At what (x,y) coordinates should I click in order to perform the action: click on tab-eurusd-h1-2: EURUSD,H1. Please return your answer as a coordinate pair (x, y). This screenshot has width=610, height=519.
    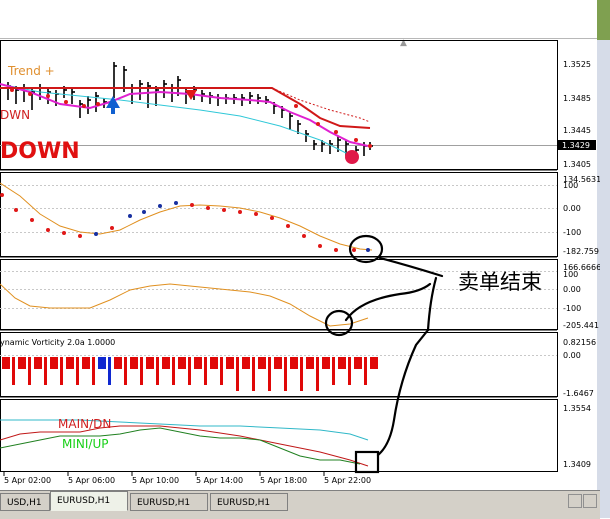
    Looking at the image, I should click on (169, 502).